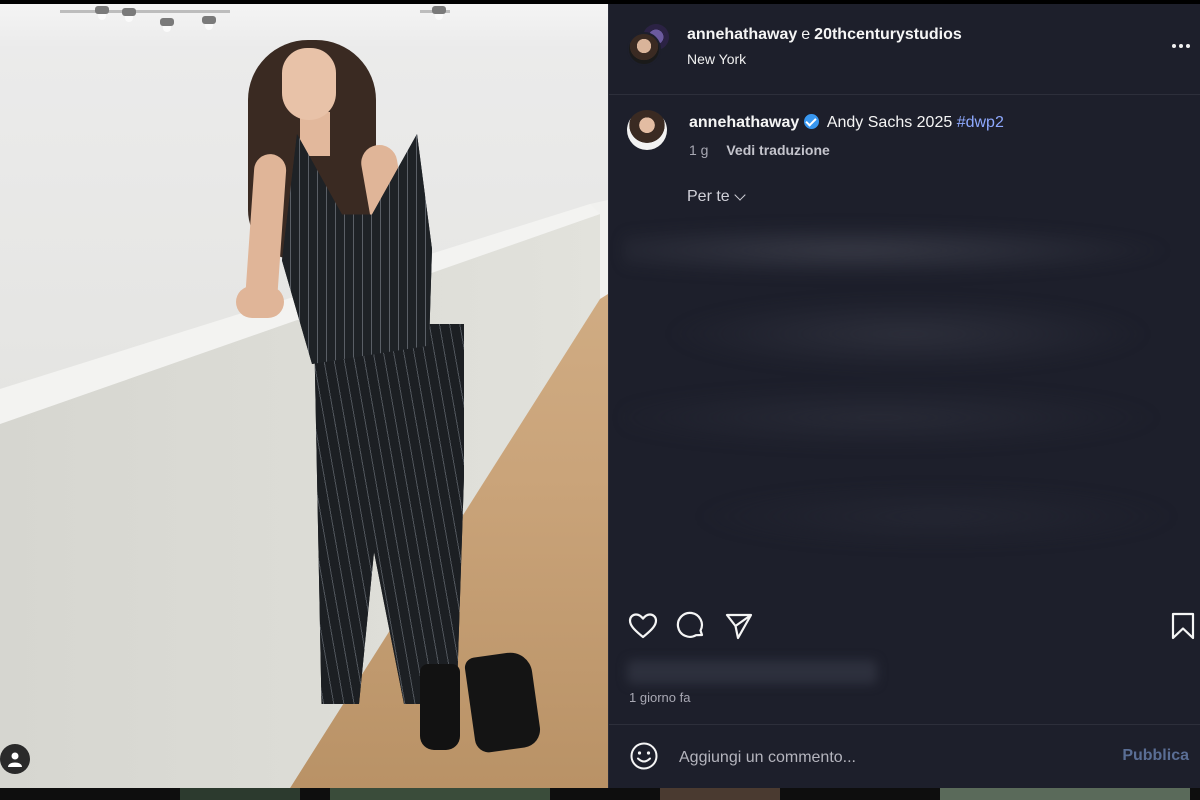 The height and width of the screenshot is (800, 1200). I want to click on author-names: annehathaway e 20thcenturystudios, so click(824, 35).